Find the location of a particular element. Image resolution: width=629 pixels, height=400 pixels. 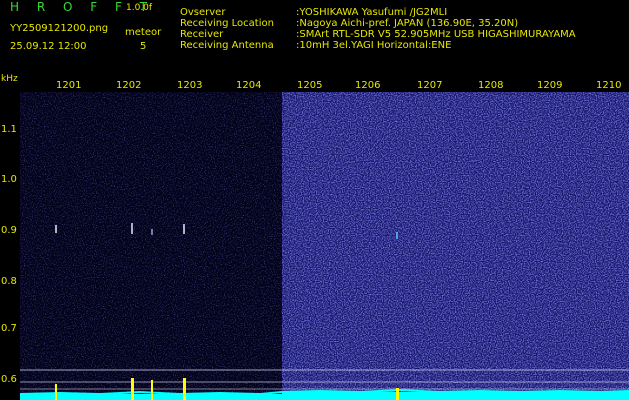

version-label: 1.0.0f is located at coordinates (139, 8).